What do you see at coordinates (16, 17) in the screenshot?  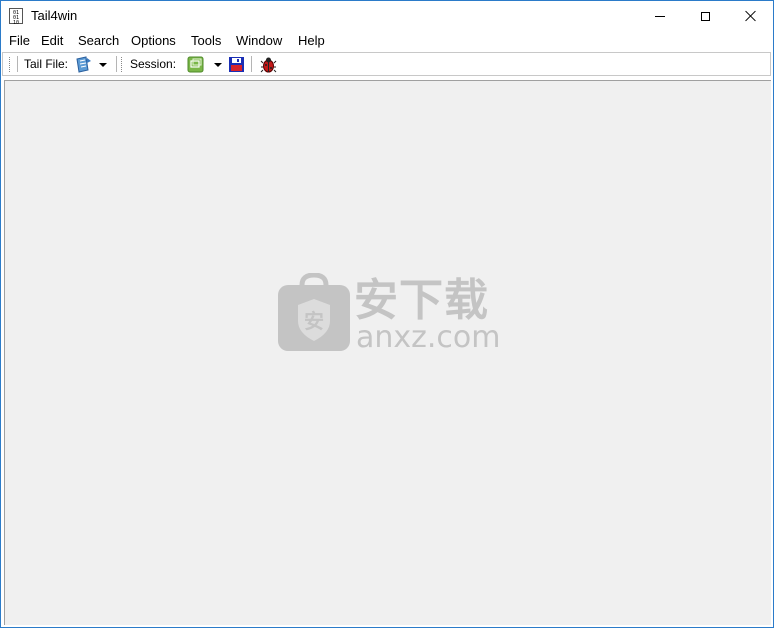 I see `app-icon: 01 01 10` at bounding box center [16, 17].